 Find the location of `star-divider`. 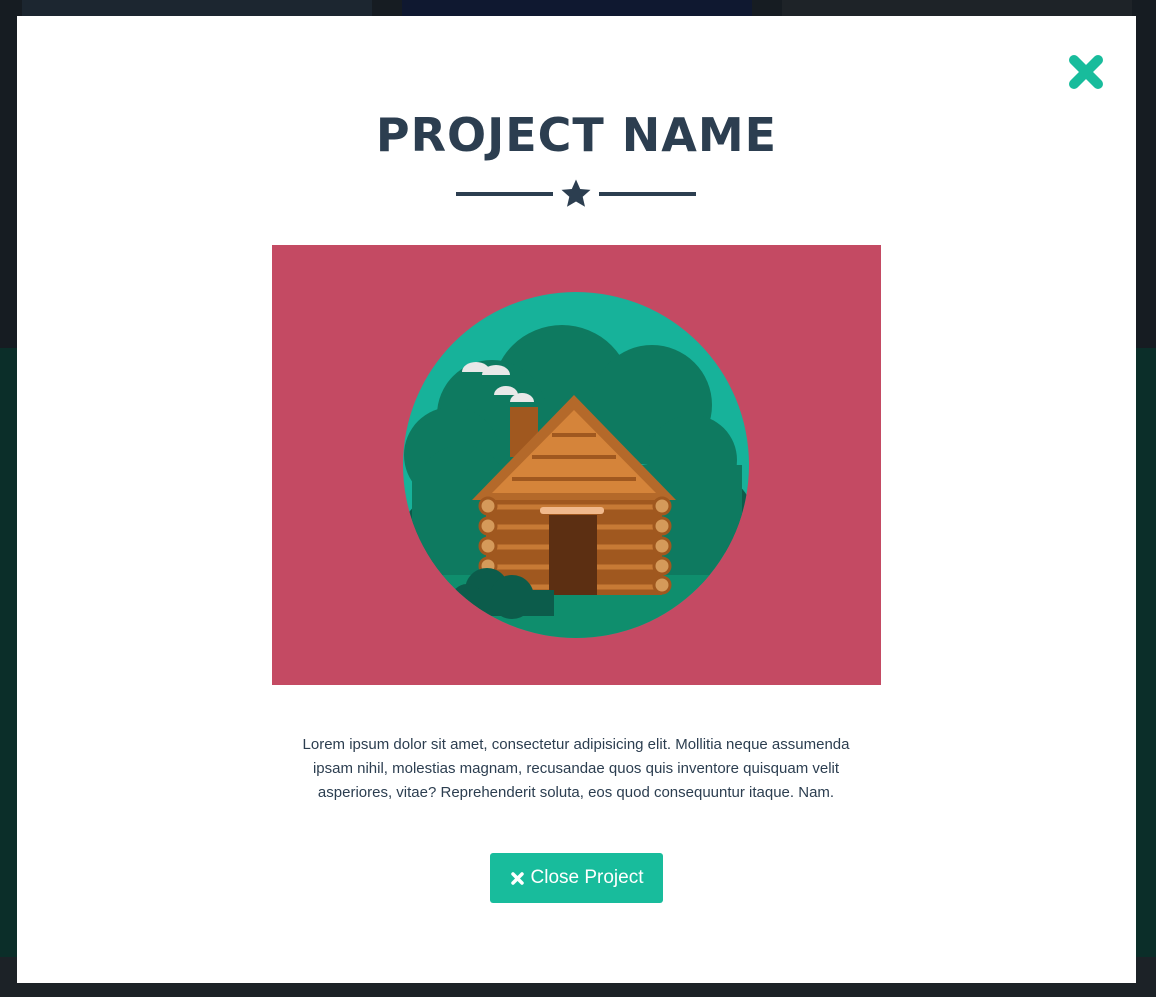

star-divider is located at coordinates (576, 194).